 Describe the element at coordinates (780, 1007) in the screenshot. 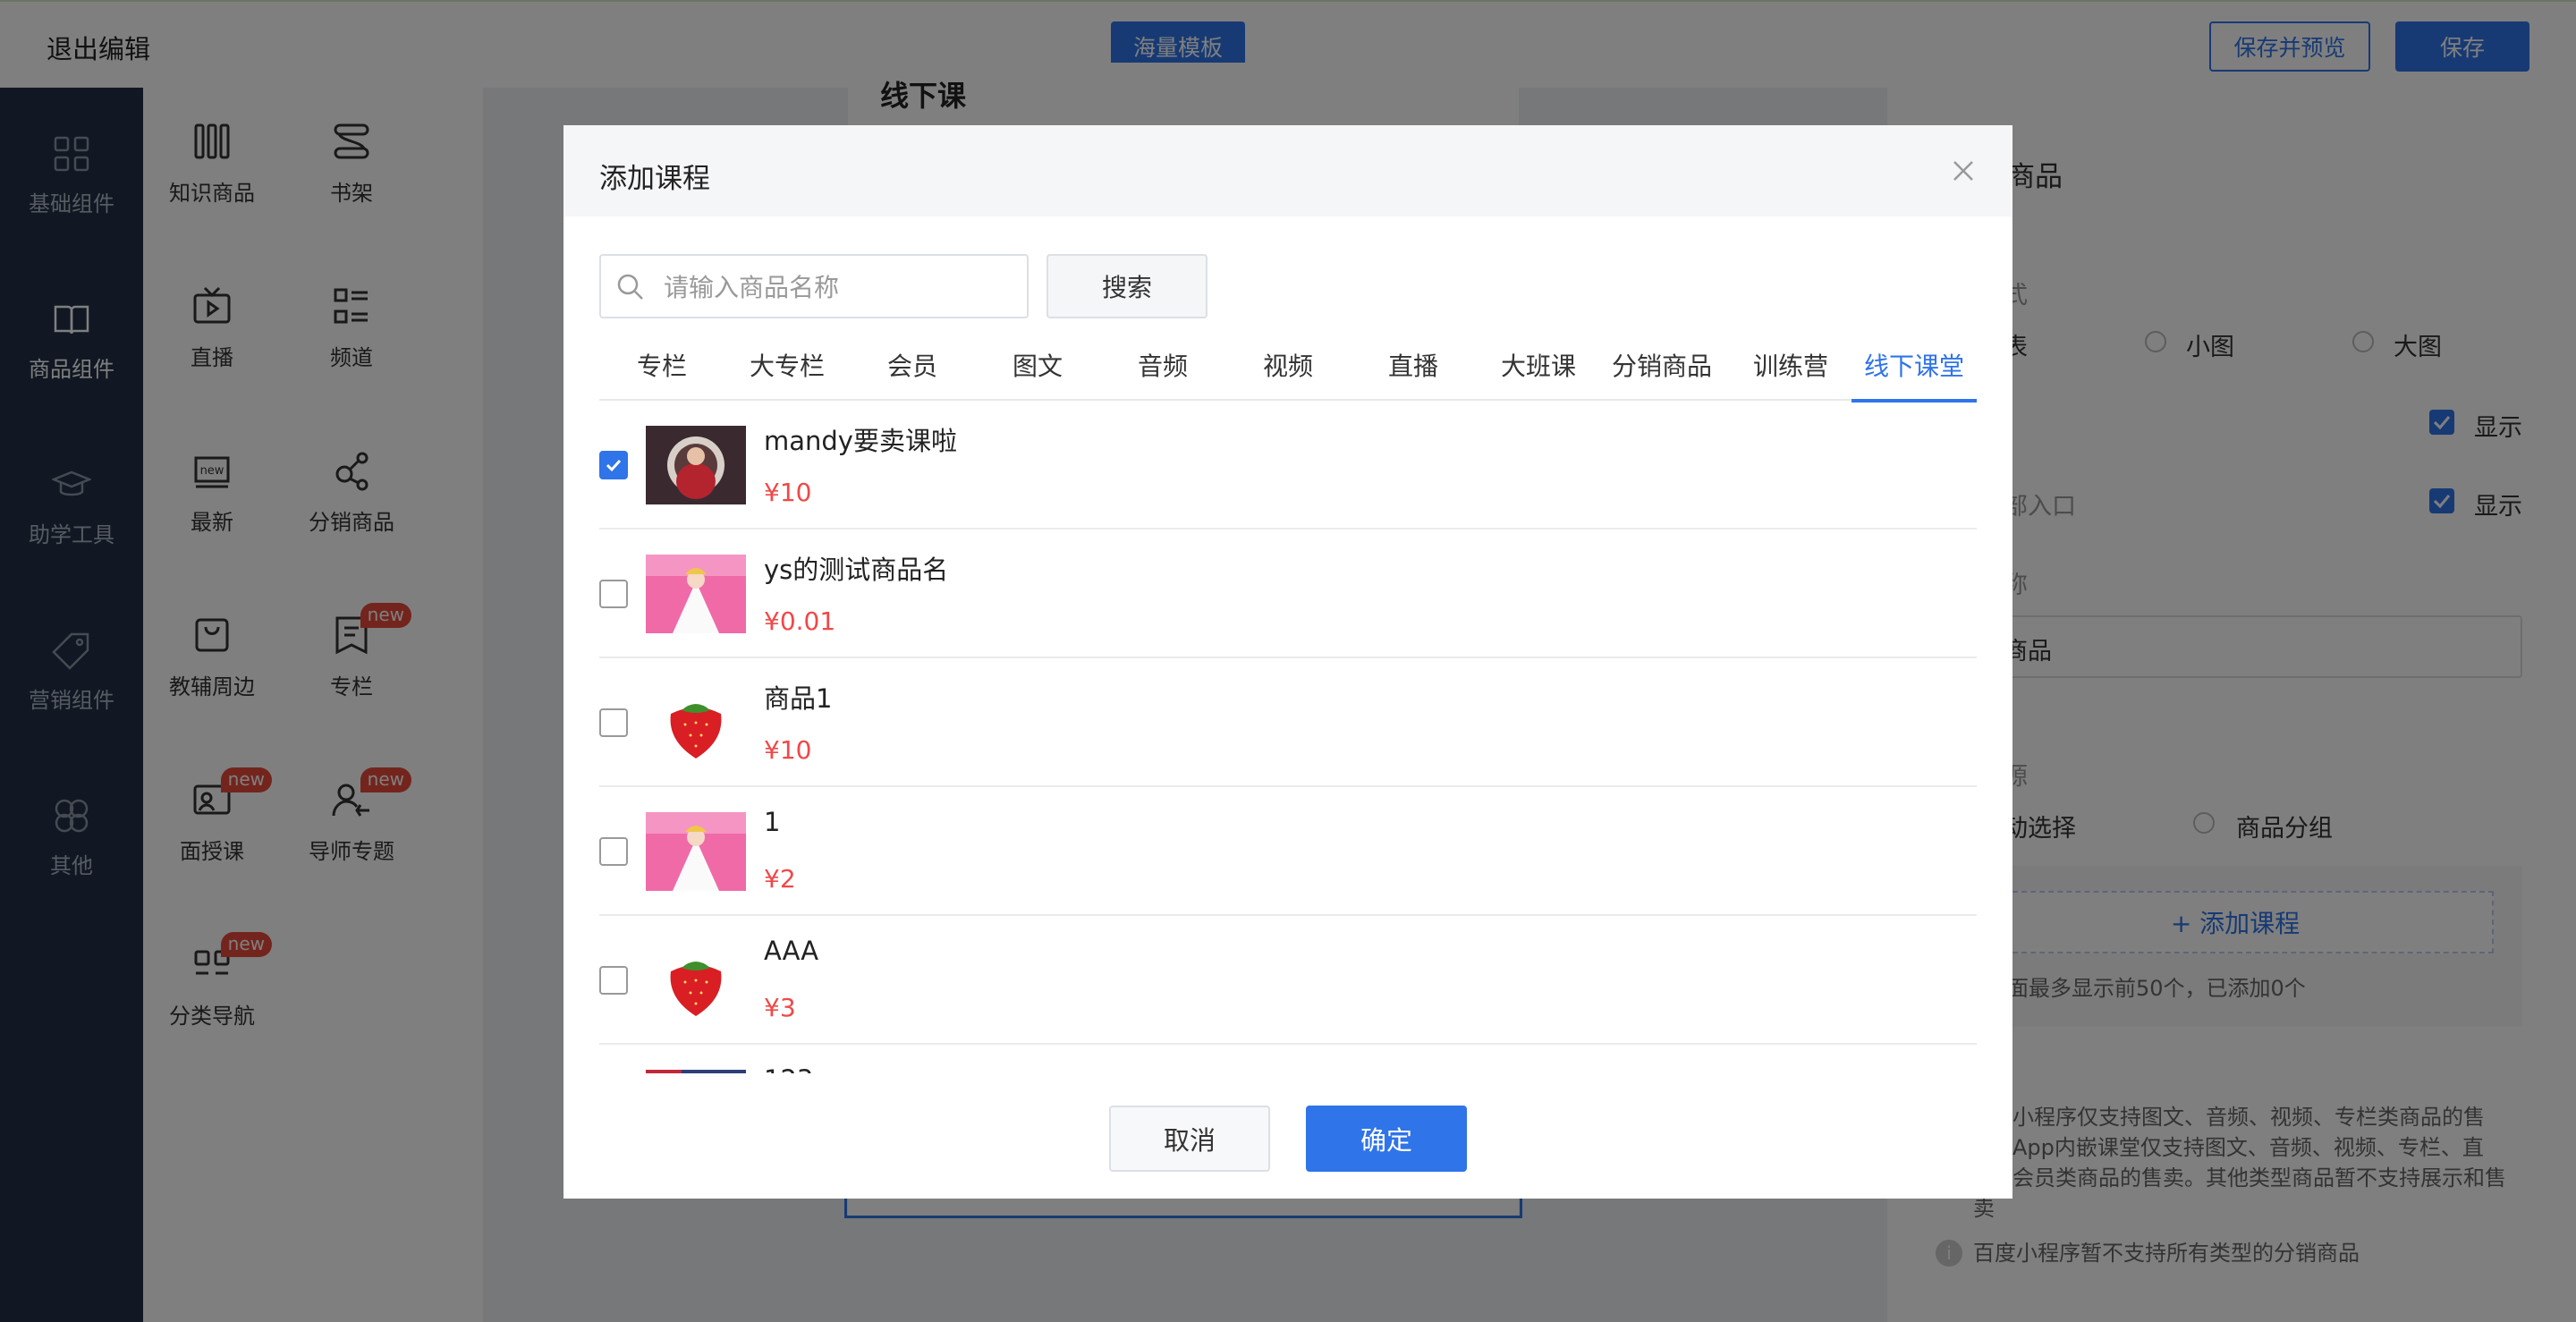

I see `item-price: ¥3` at that location.